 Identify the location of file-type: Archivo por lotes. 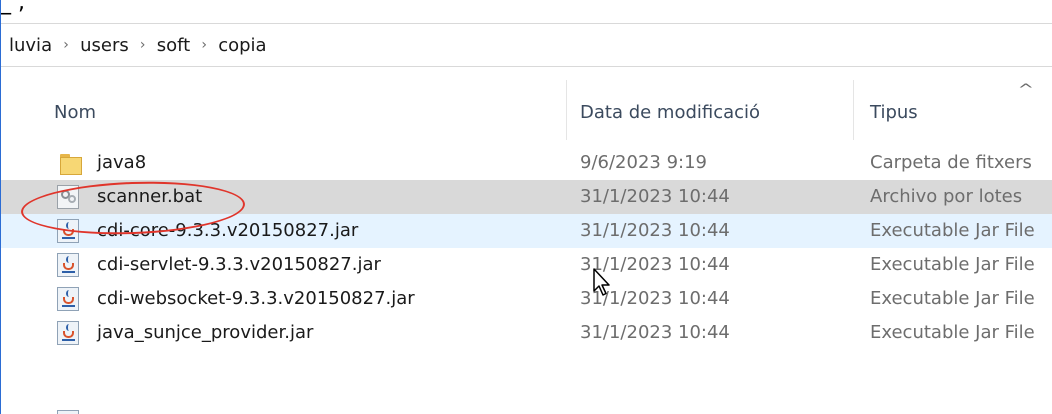
(946, 196).